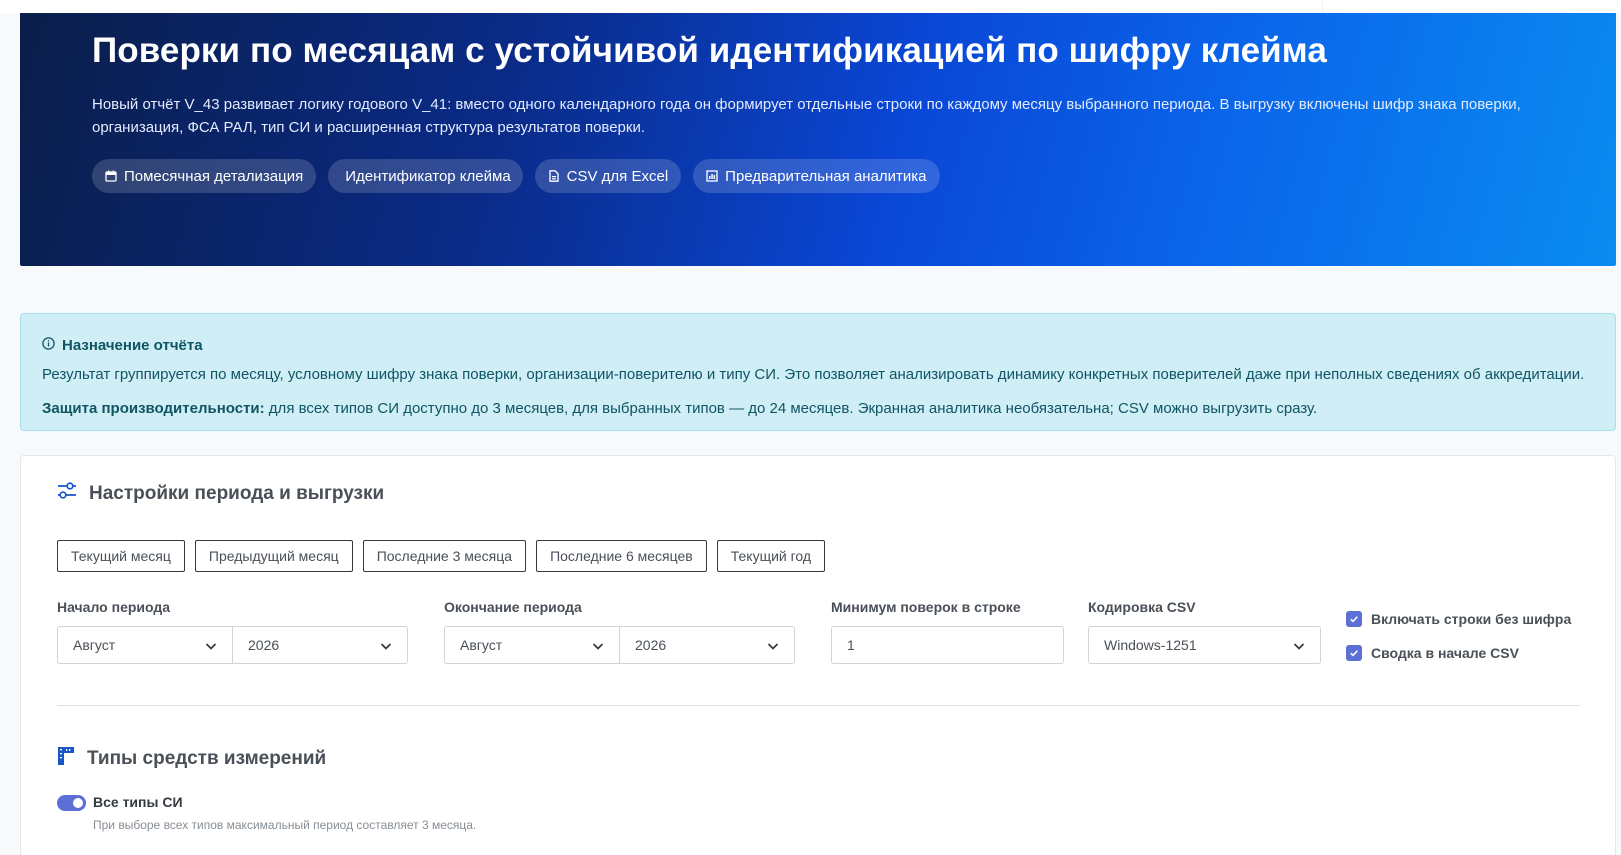  I want to click on preset-last-6-months-button: Последние 6 месяцев, so click(621, 556).